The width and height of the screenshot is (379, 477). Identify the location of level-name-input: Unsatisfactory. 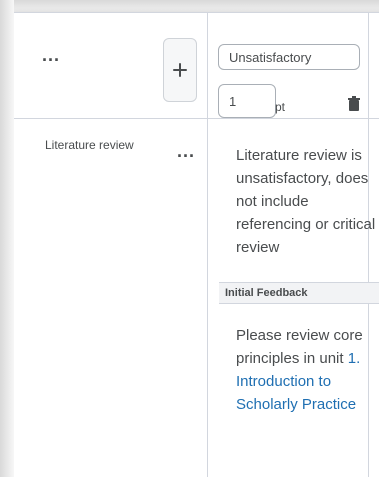
(289, 57).